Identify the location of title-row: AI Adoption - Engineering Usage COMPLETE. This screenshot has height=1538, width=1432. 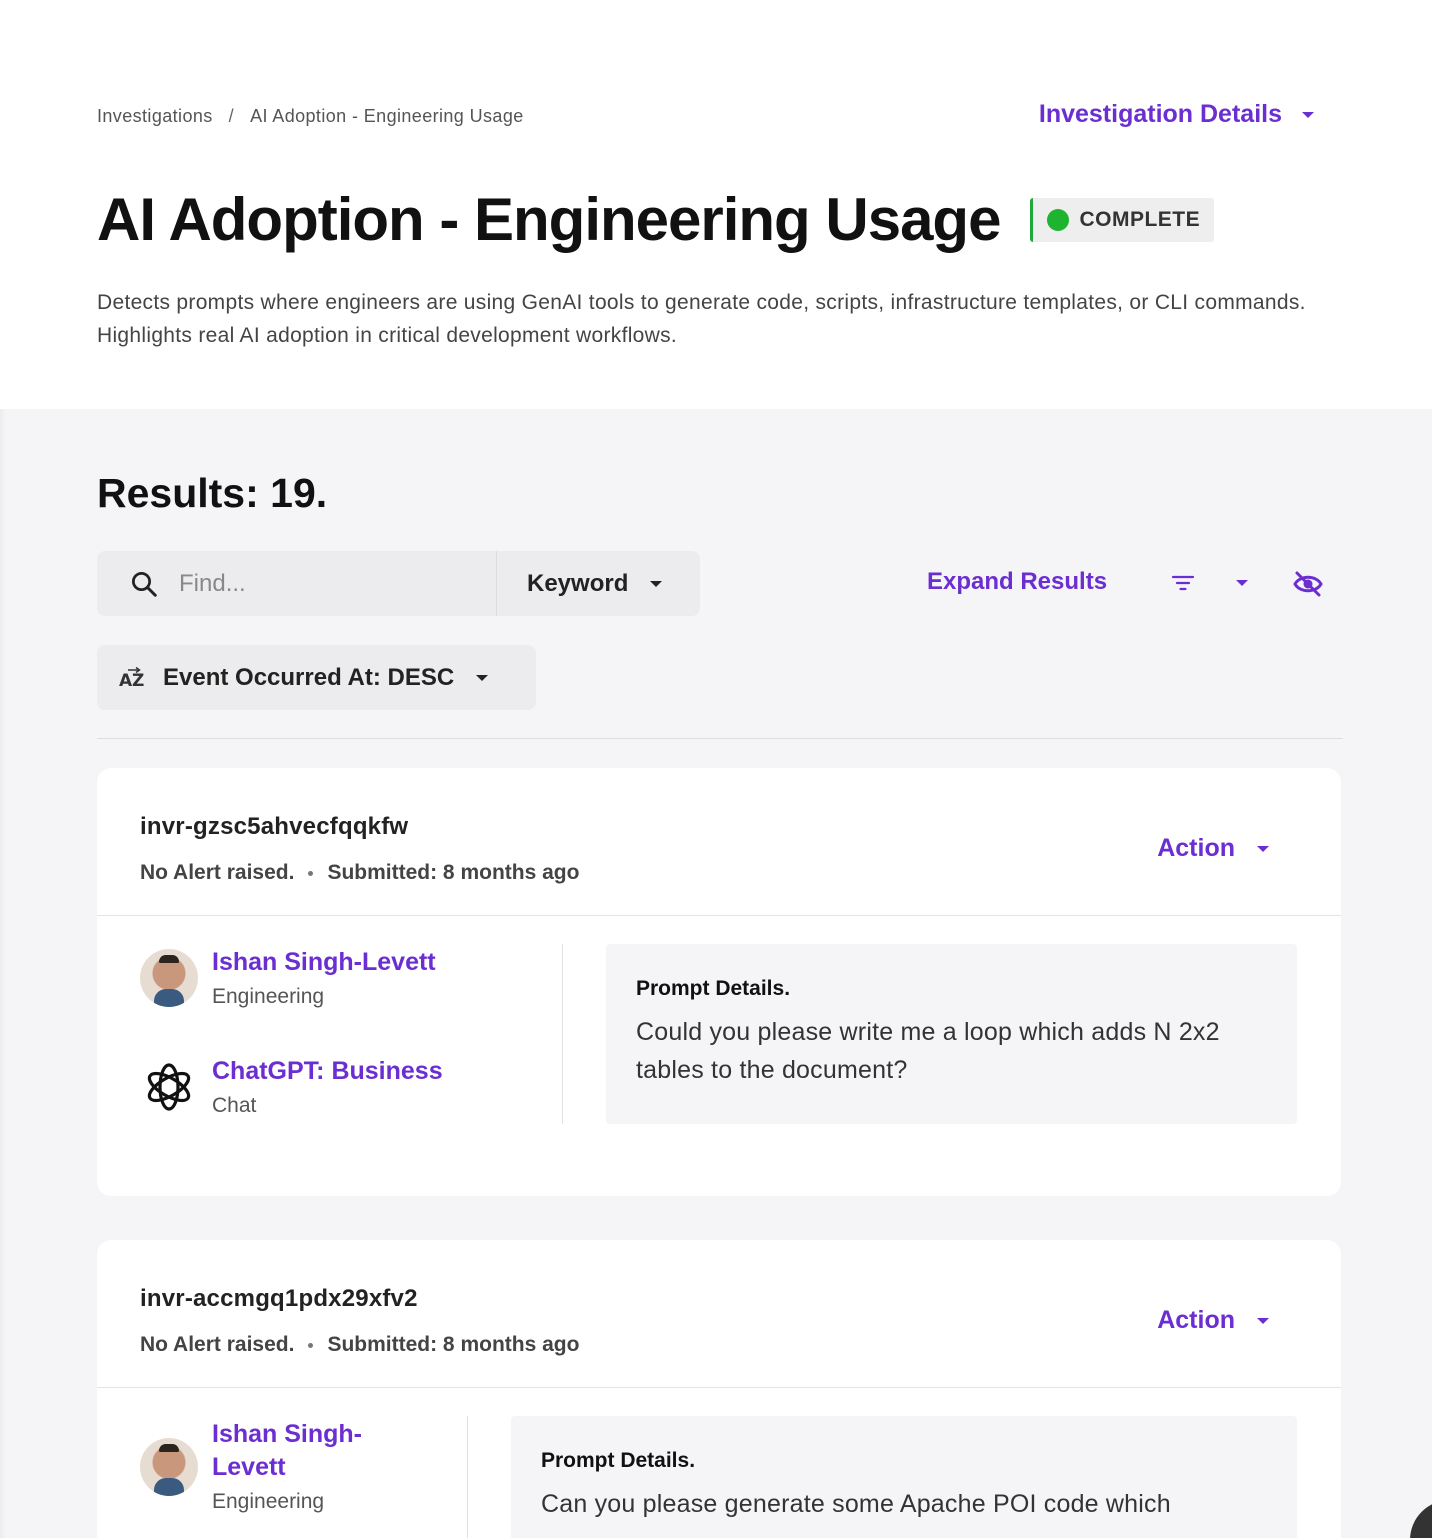
(656, 219).